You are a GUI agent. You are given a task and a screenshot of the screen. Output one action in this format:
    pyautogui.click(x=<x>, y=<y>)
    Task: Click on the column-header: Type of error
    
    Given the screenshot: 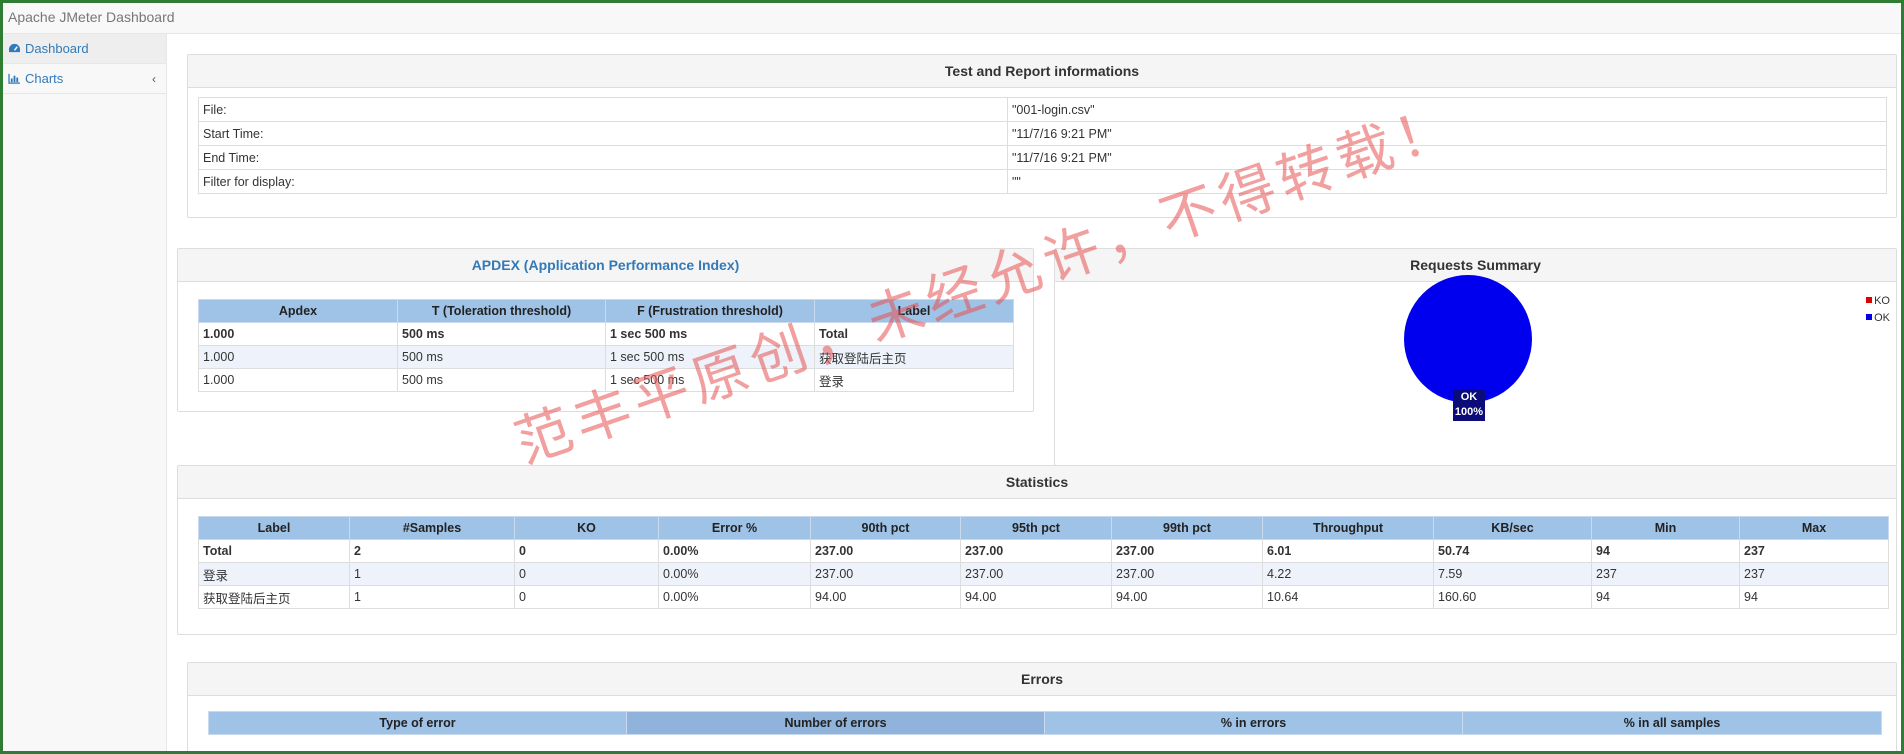 What is the action you would take?
    pyautogui.click(x=417, y=723)
    